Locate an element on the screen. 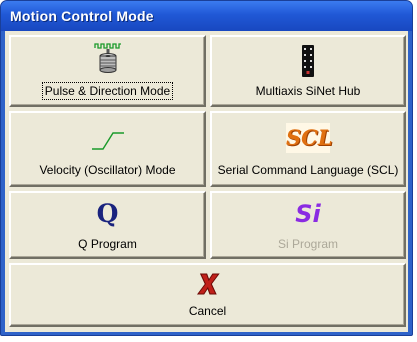  serial-command-language-button: SCL Serial Command Language (SCL) is located at coordinates (308, 149).